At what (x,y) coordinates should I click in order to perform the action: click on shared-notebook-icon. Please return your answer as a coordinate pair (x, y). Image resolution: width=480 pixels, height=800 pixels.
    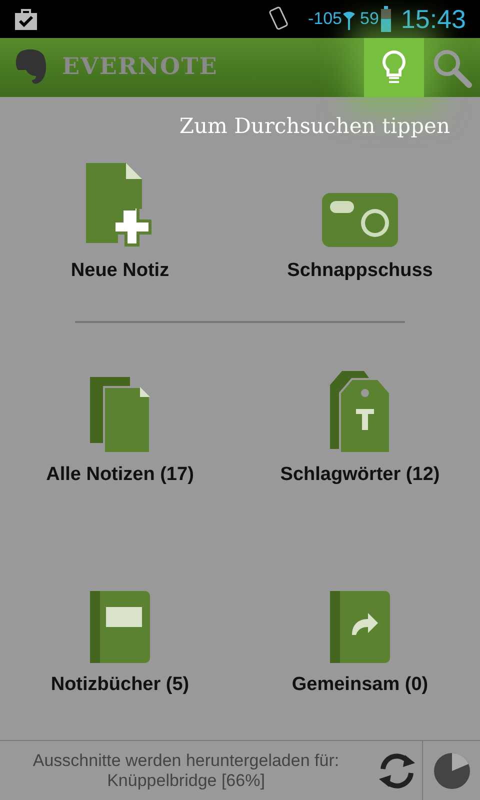
    Looking at the image, I should click on (360, 626).